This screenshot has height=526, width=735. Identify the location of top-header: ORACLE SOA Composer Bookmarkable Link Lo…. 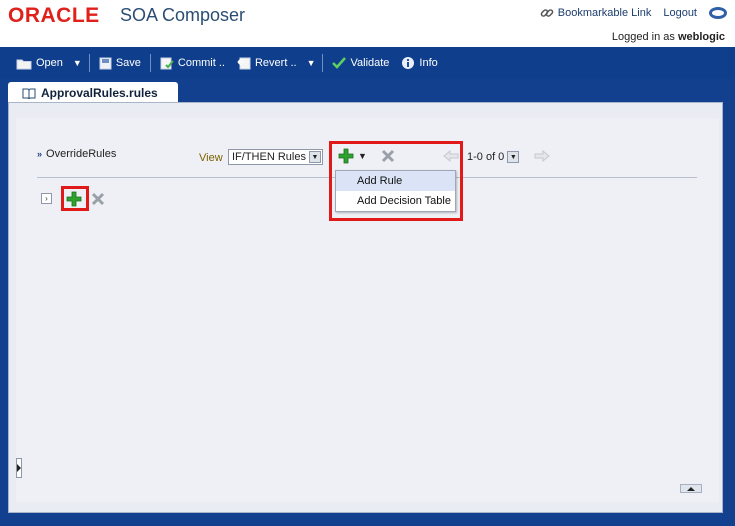
(367, 23).